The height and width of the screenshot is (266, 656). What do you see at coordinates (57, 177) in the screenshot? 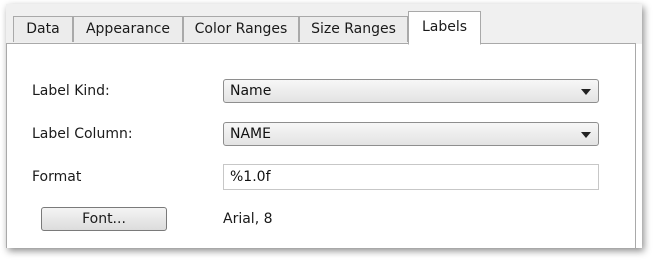
I see `format-label: Format` at bounding box center [57, 177].